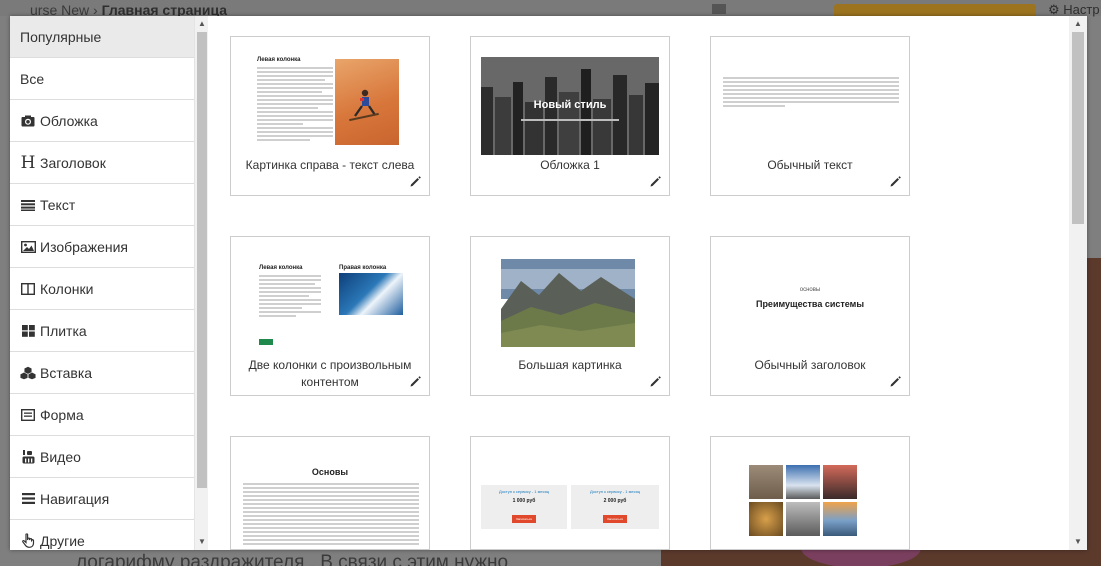 The height and width of the screenshot is (566, 1101). What do you see at coordinates (28, 205) in the screenshot?
I see `align-justify-icon` at bounding box center [28, 205].